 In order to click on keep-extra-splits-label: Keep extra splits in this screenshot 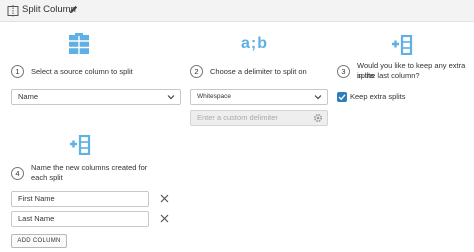, I will do `click(378, 96)`.